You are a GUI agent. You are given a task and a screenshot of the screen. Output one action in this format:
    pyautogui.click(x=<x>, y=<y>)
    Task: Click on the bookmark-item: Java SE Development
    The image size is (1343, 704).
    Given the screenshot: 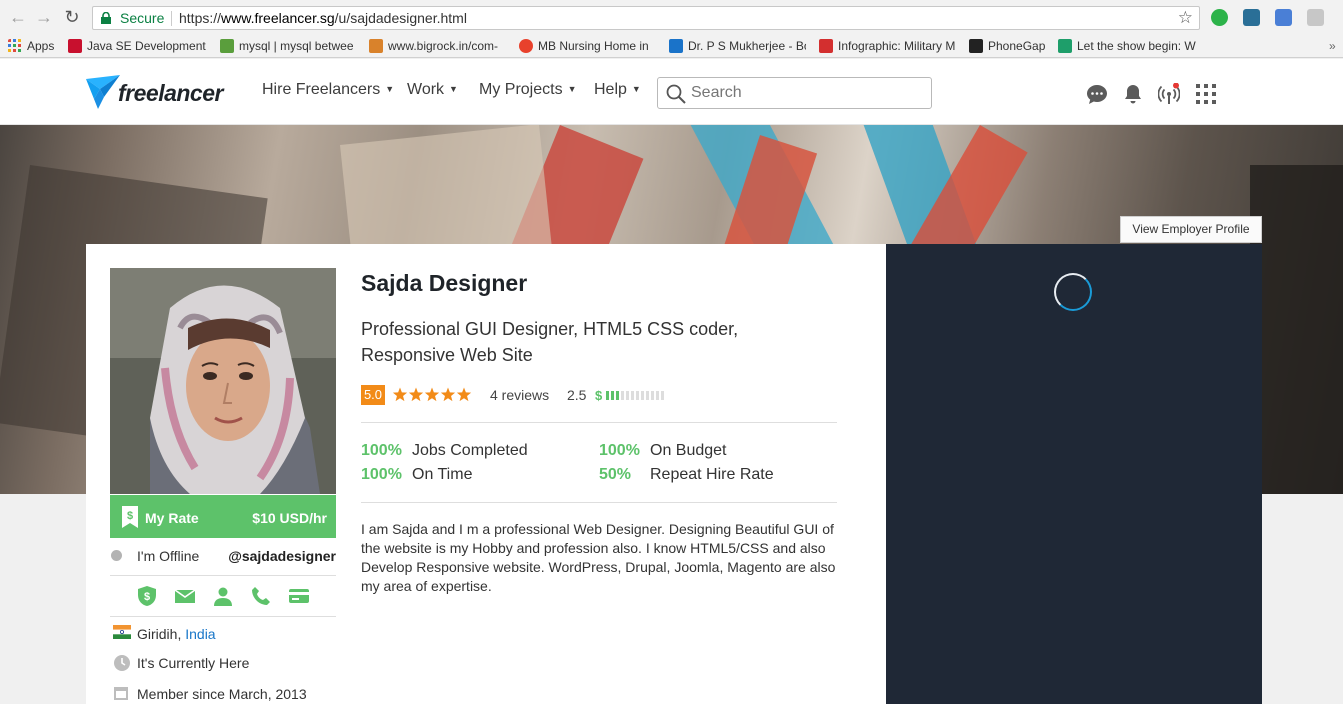 What is the action you would take?
    pyautogui.click(x=138, y=46)
    